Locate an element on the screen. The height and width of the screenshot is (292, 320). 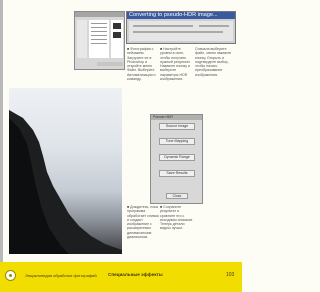
section-title: Специальные эффекты is located at coordinates (135, 274).